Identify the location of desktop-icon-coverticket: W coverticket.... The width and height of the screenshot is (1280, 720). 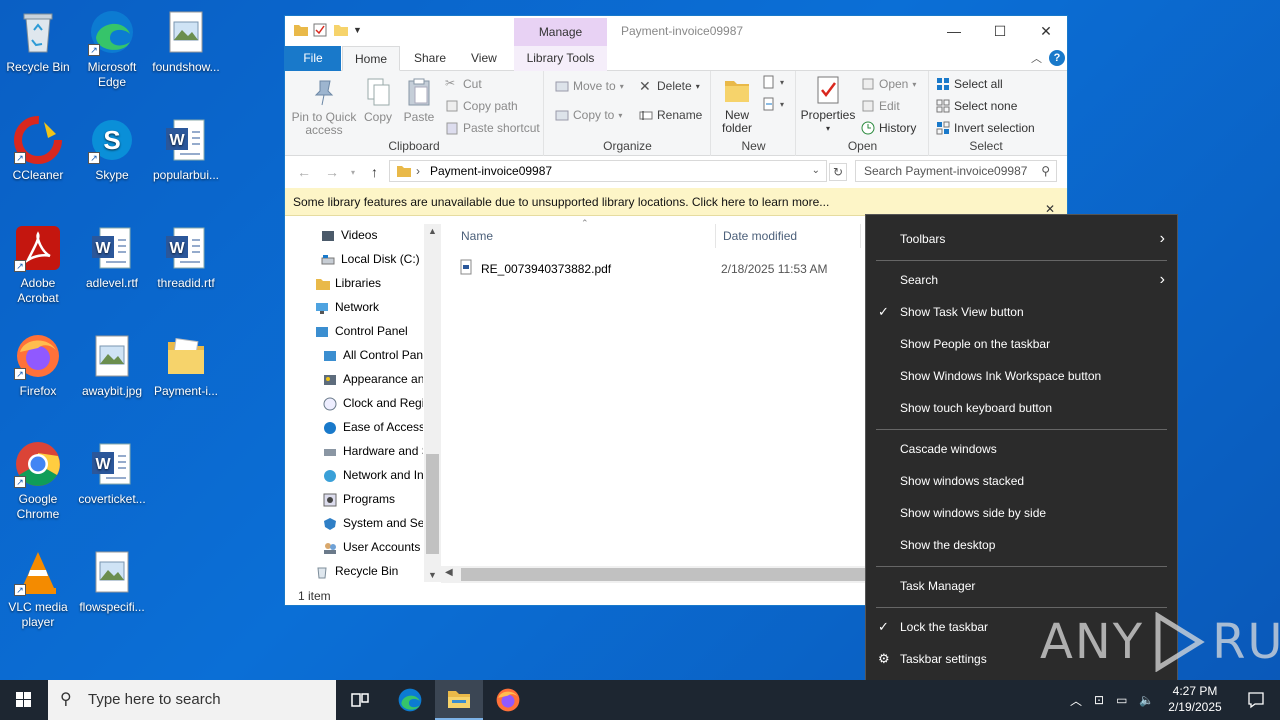
(112, 473).